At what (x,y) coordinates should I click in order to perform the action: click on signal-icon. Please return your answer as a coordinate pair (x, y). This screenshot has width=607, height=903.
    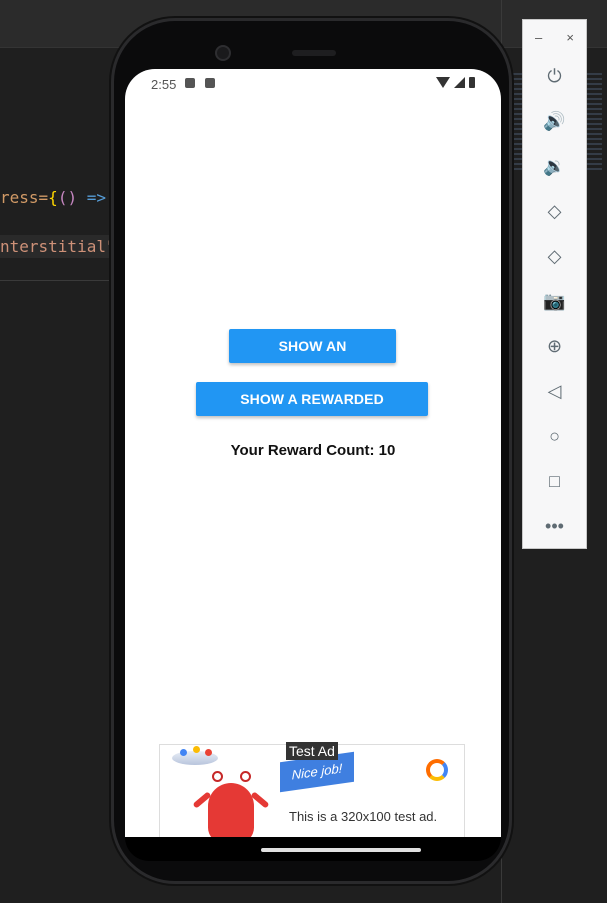
    Looking at the image, I should click on (459, 82).